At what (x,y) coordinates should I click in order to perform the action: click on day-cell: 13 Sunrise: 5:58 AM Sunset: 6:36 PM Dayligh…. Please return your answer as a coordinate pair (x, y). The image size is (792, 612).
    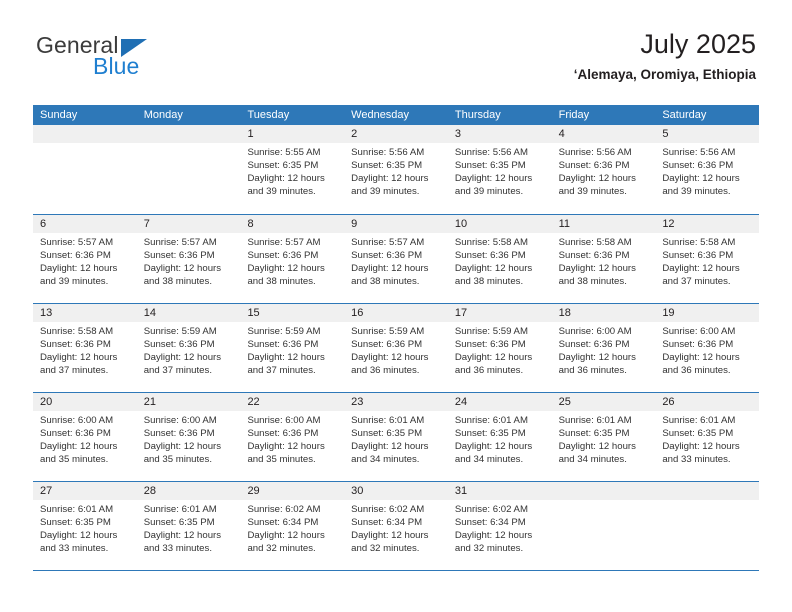
    Looking at the image, I should click on (85, 348).